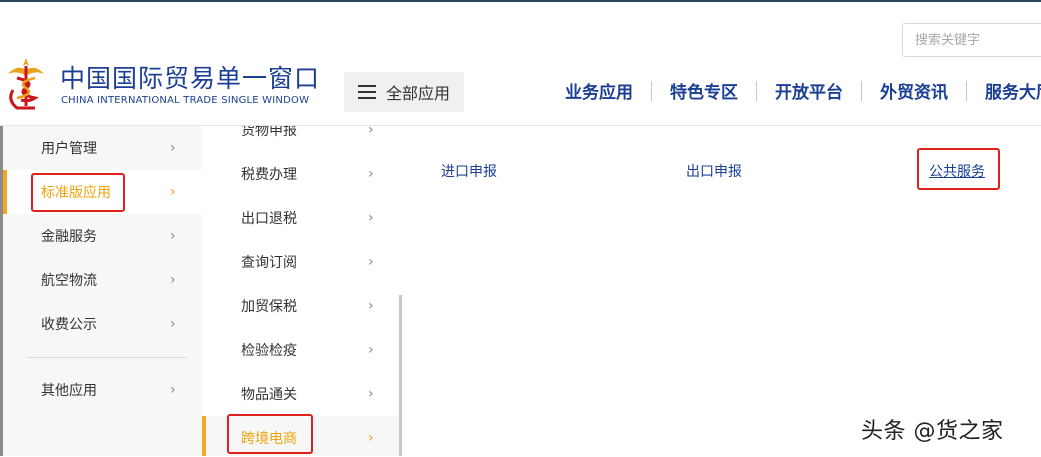 The height and width of the screenshot is (457, 1041). I want to click on menu-divider, so click(107, 357).